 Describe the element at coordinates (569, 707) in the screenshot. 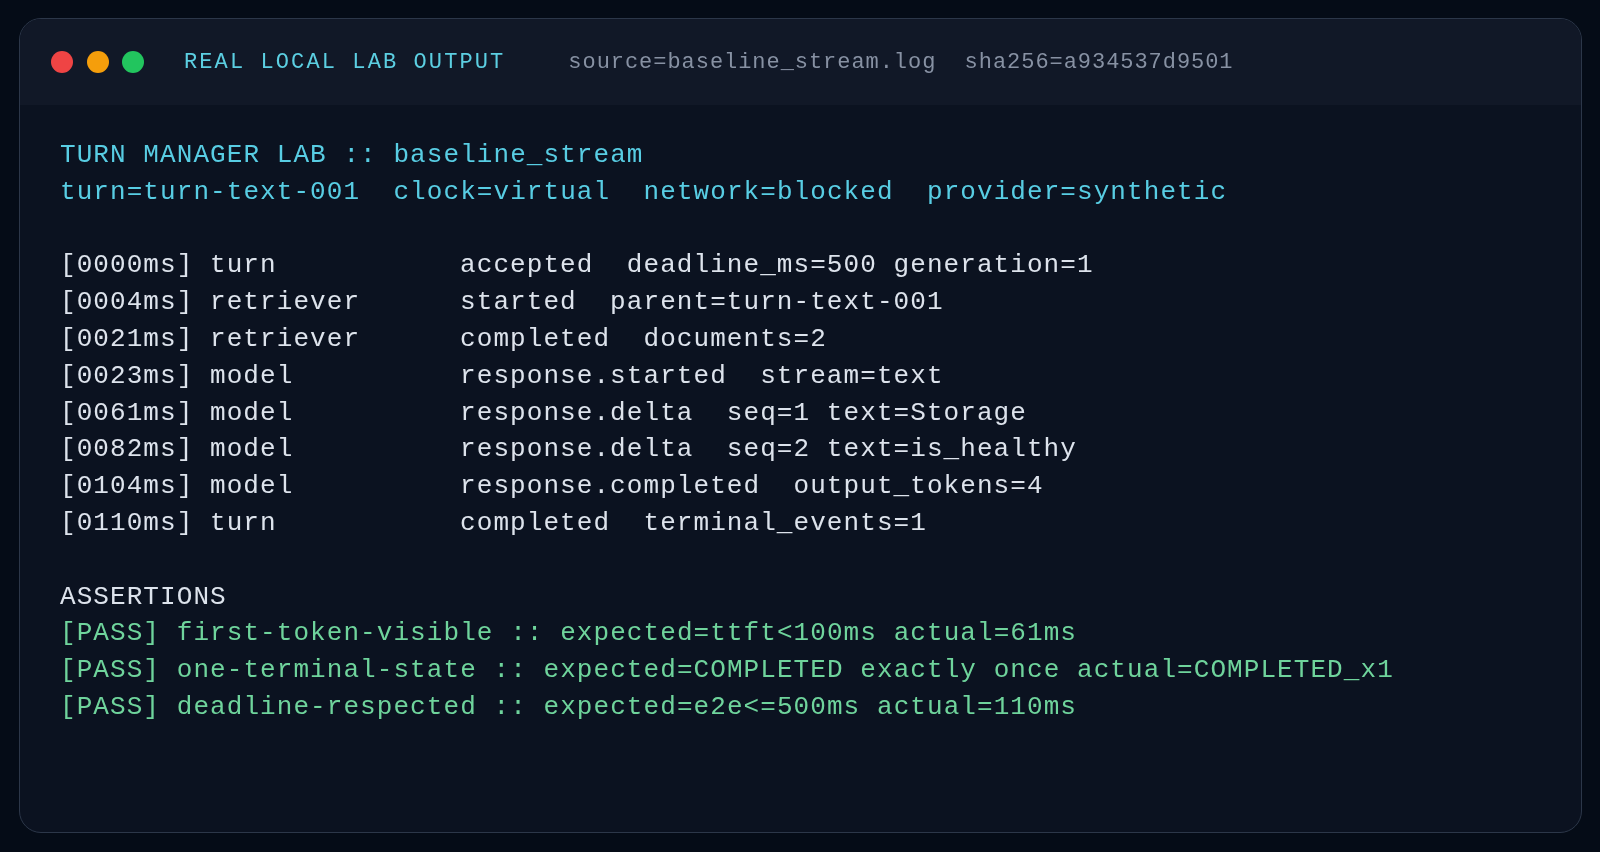

I see `assertion-result: [PASS] deadline-respected :: expected=e2e<=500ms actual=110ms` at that location.